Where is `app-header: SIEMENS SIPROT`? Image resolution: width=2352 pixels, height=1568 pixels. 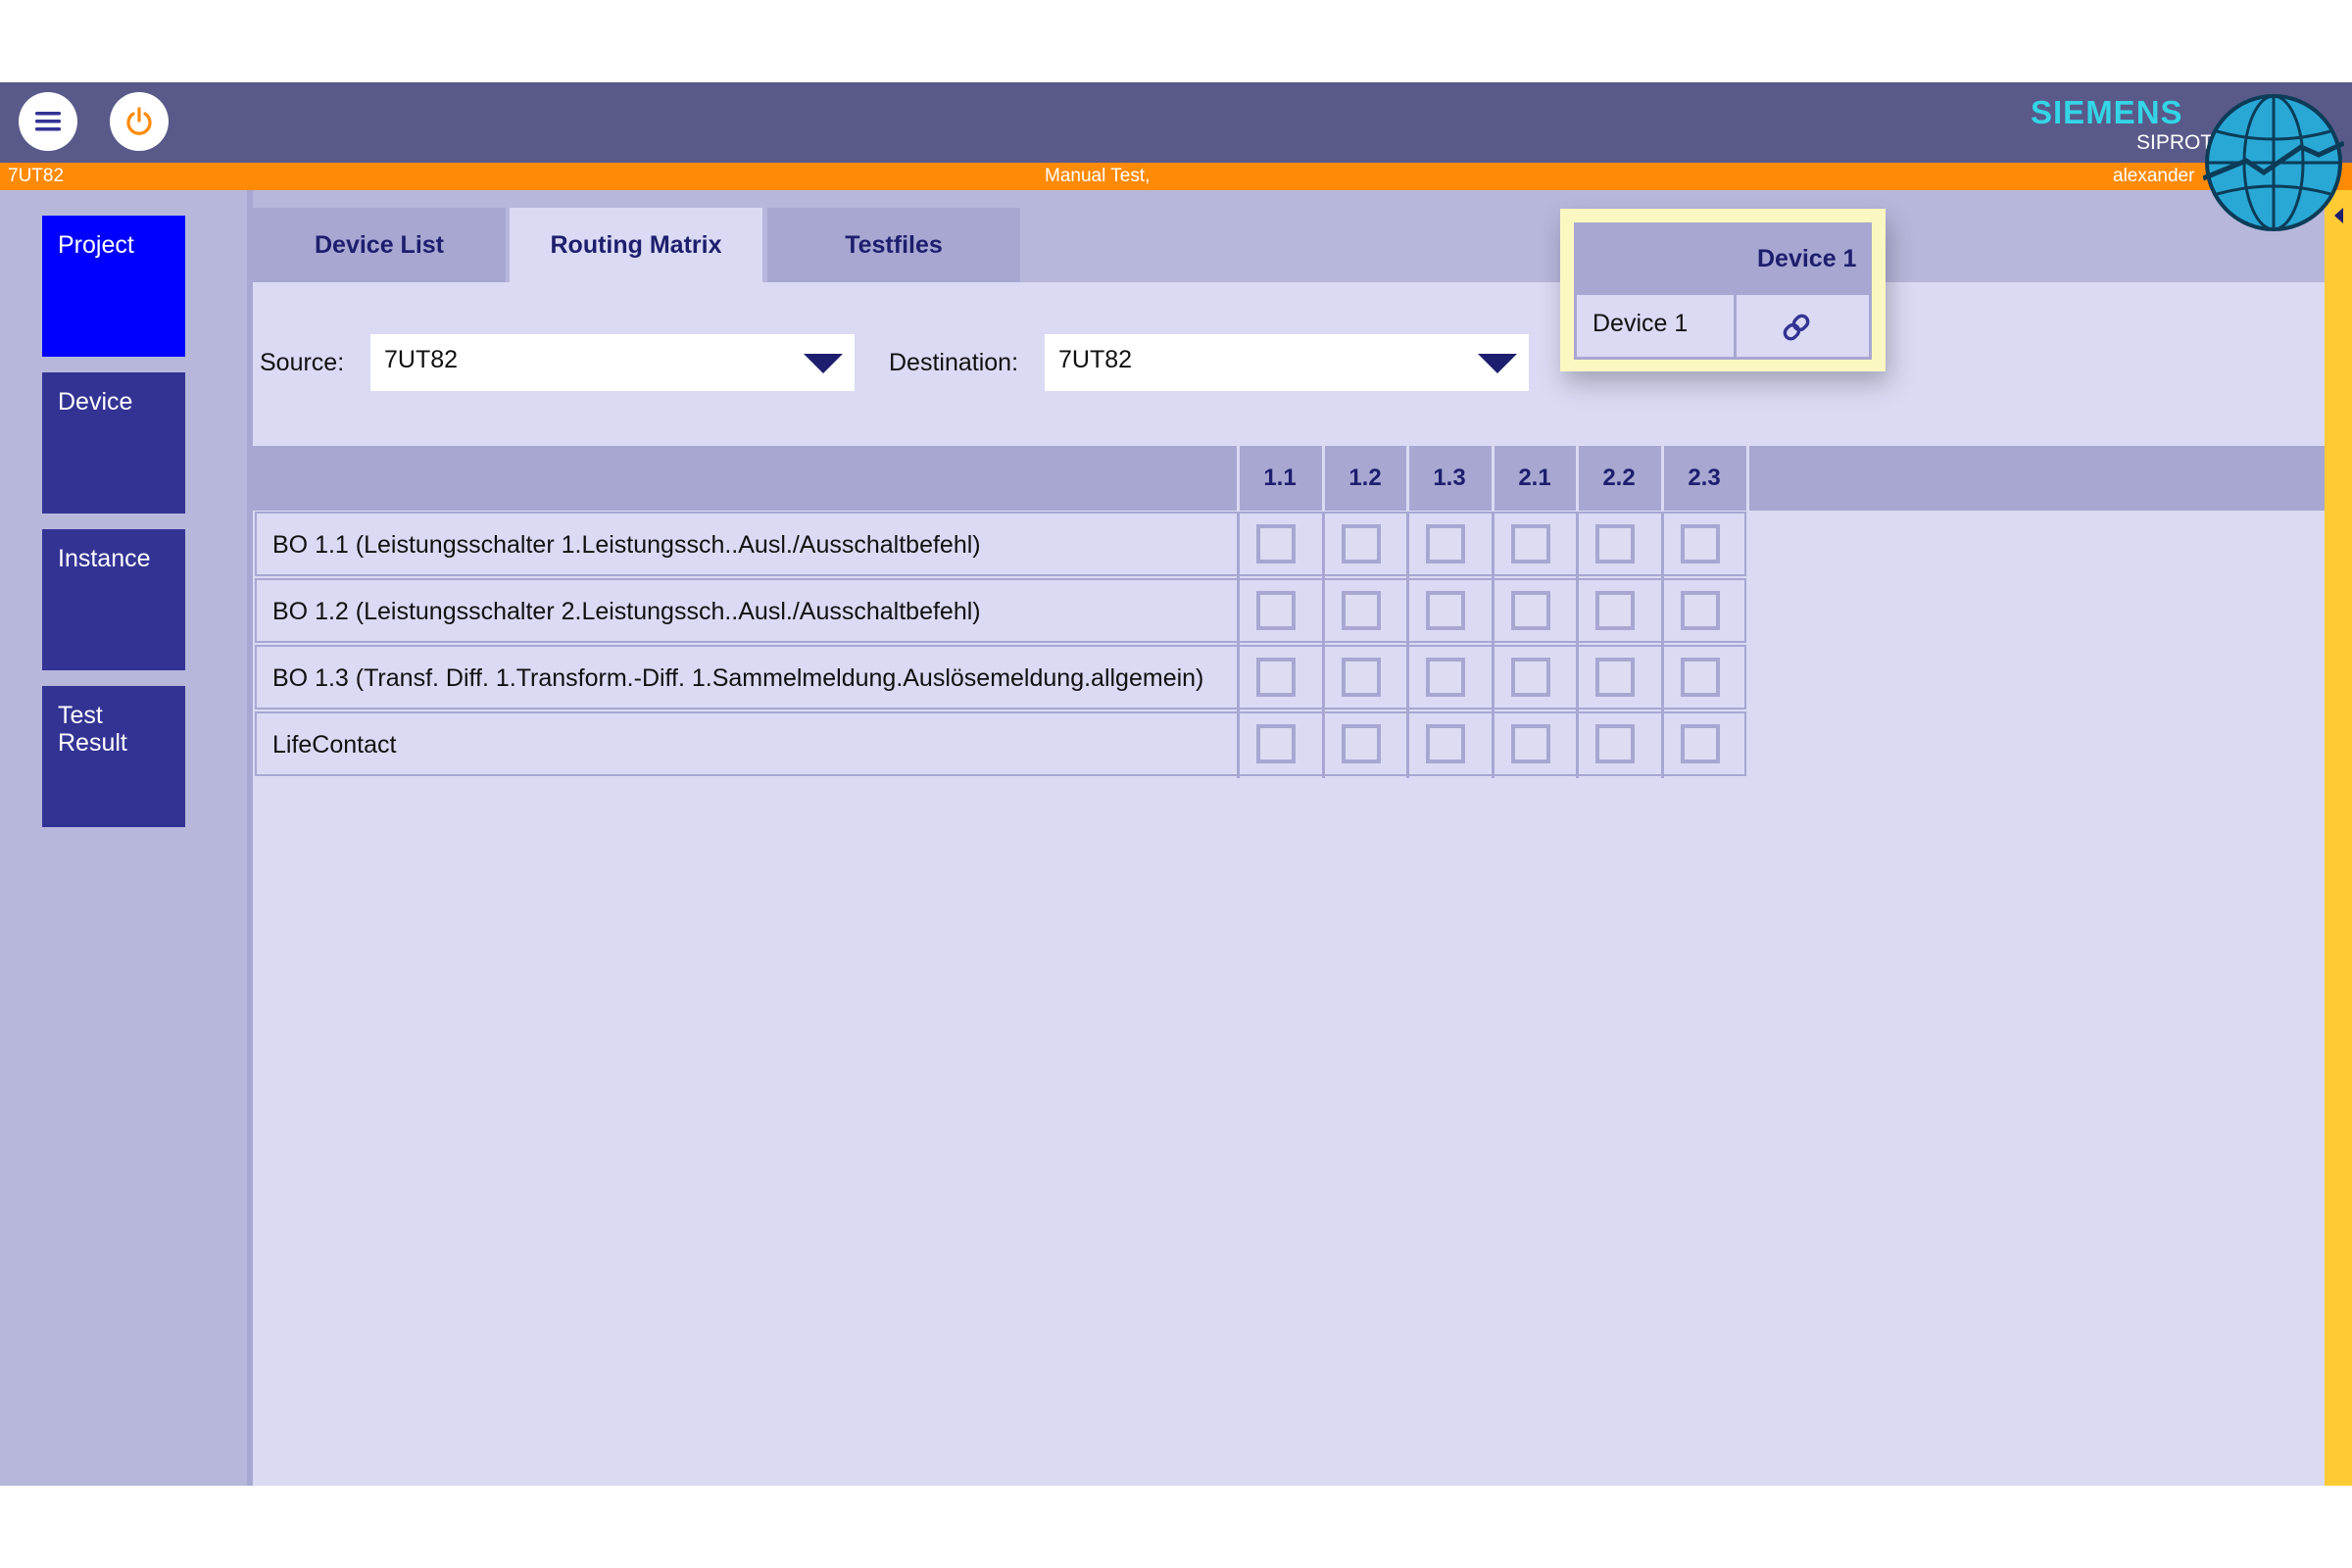 app-header: SIEMENS SIPROT is located at coordinates (1176, 122).